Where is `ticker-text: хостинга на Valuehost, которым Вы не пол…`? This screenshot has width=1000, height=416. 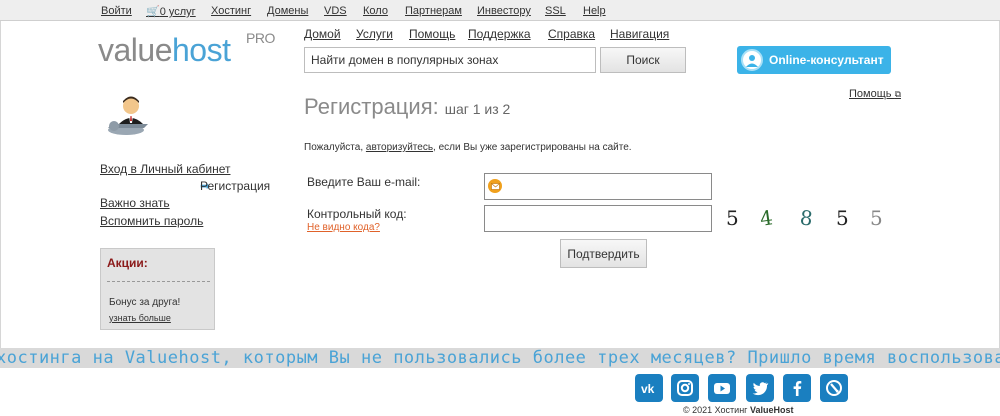 ticker-text: хостинга на Valuehost, которым Вы не пол… is located at coordinates (500, 358).